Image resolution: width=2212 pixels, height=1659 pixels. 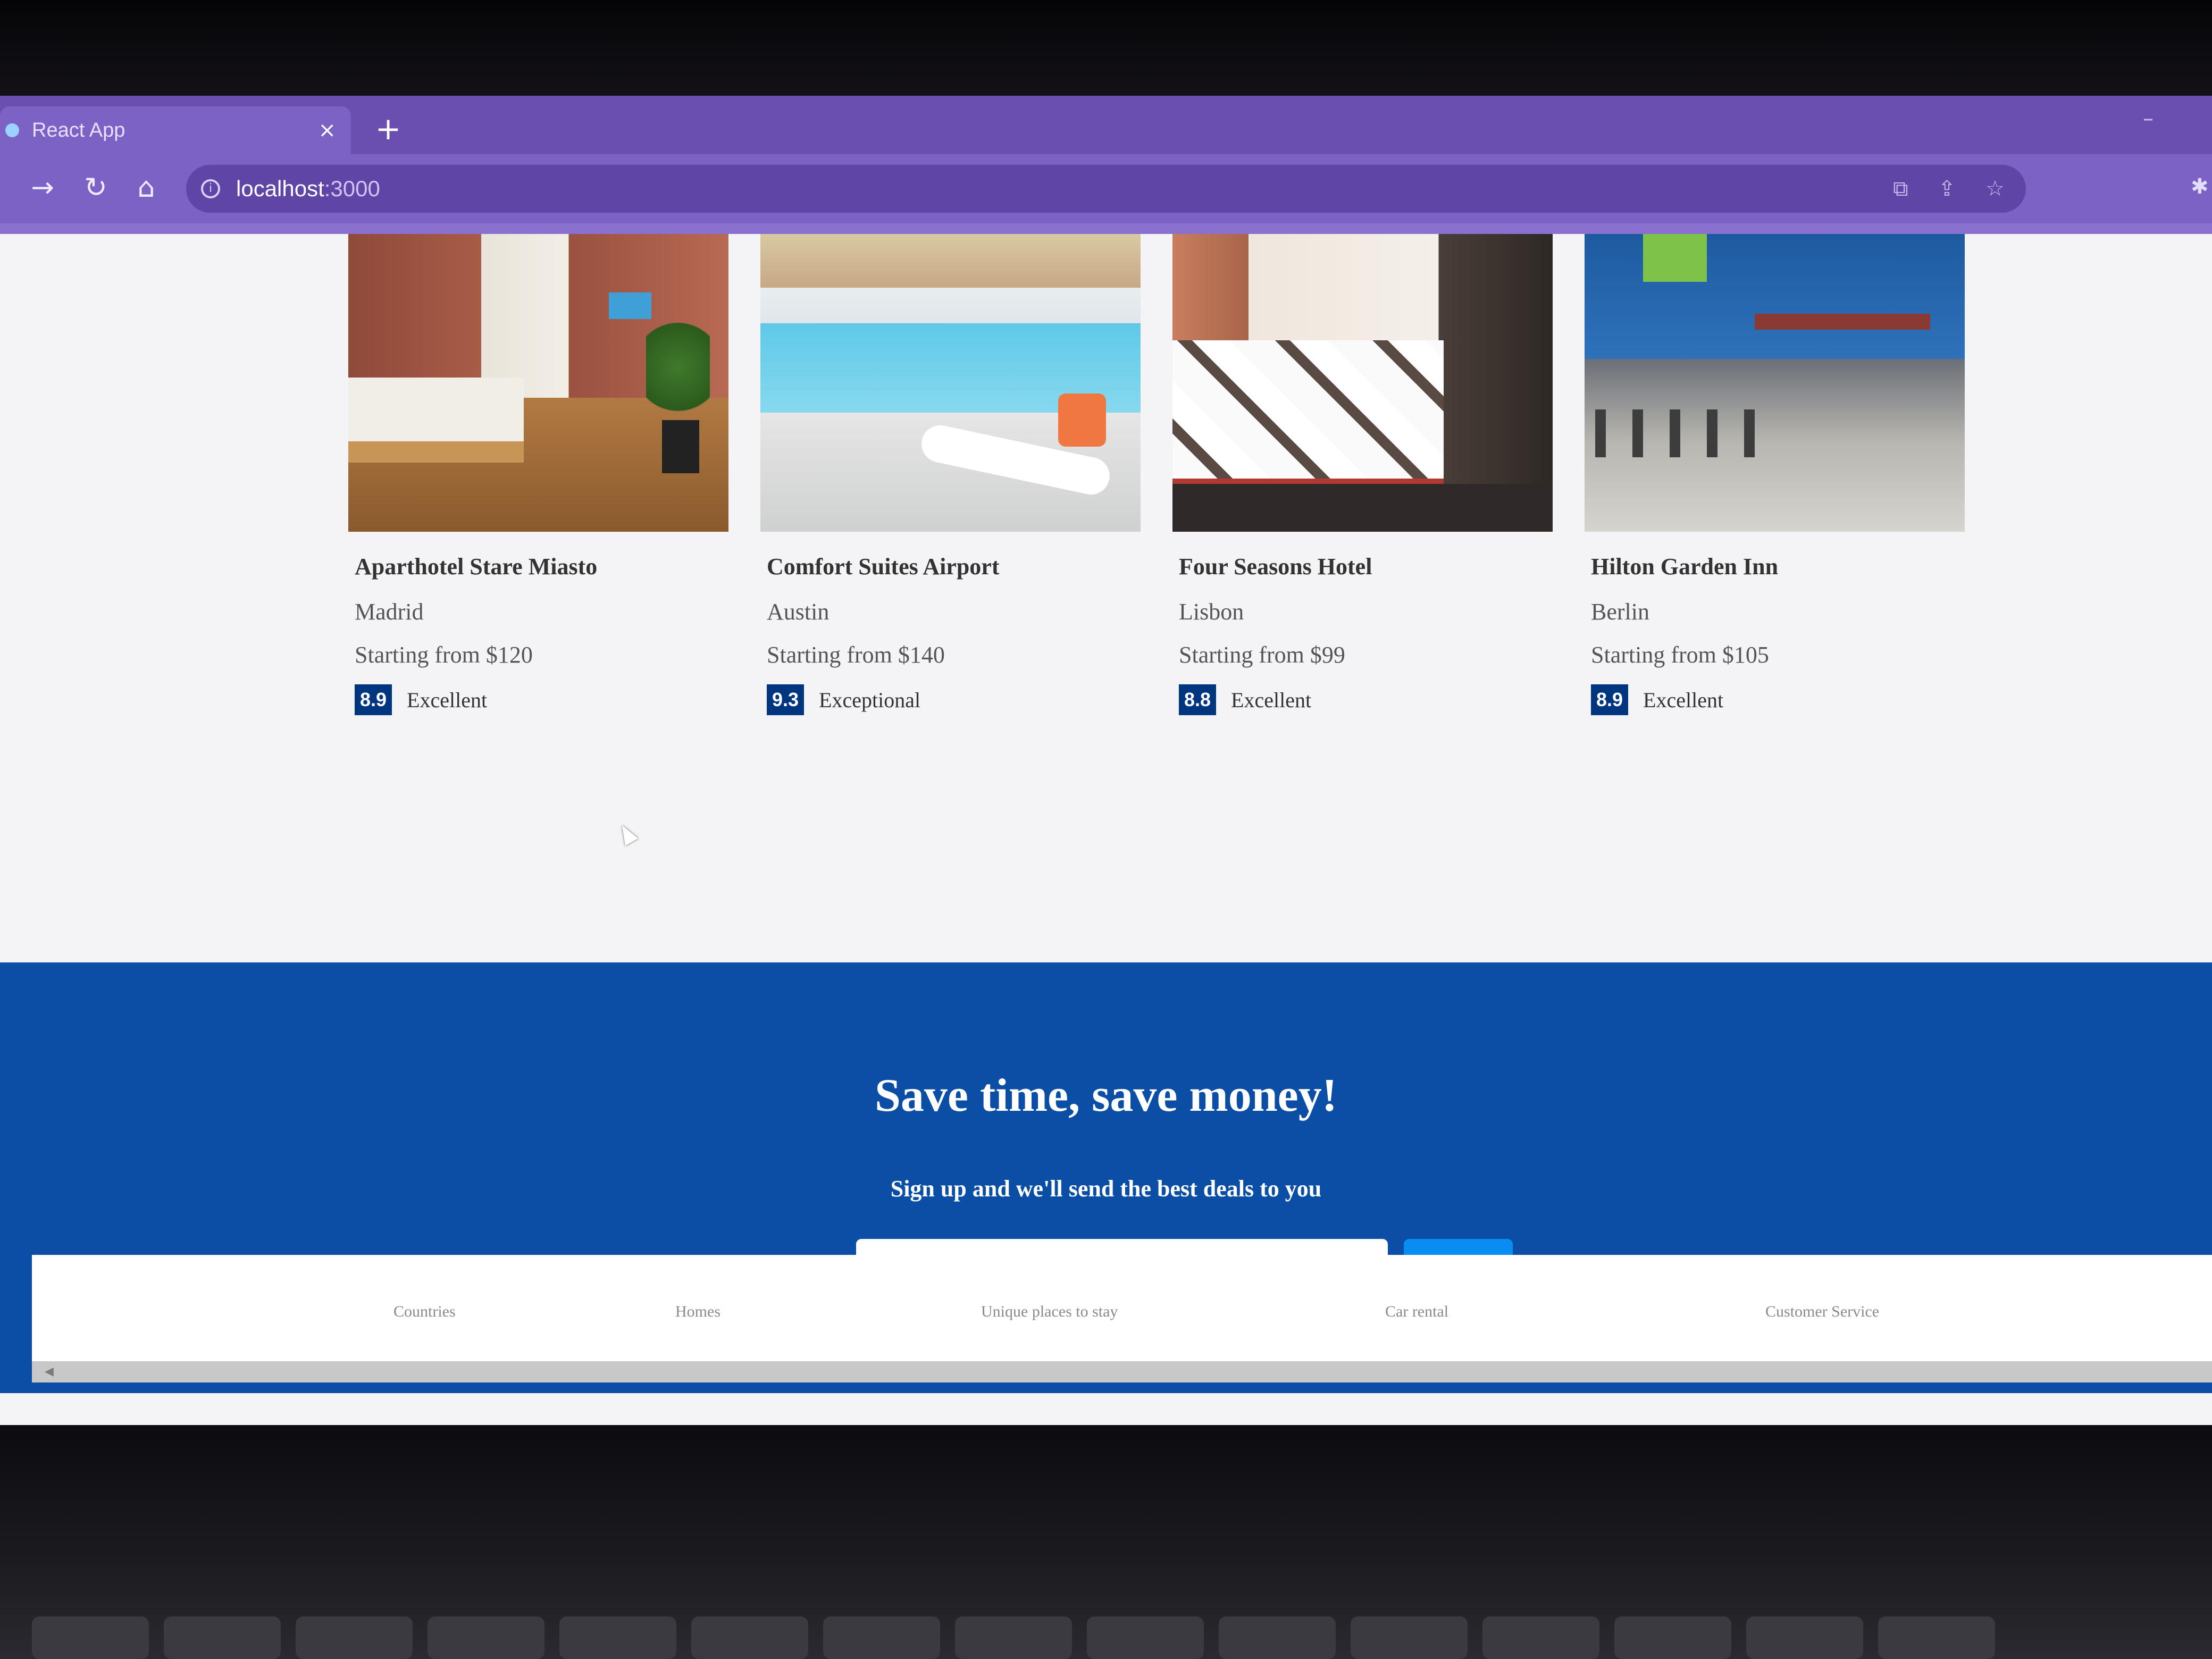 What do you see at coordinates (1262, 655) in the screenshot?
I see `property-price: Starting from $99` at bounding box center [1262, 655].